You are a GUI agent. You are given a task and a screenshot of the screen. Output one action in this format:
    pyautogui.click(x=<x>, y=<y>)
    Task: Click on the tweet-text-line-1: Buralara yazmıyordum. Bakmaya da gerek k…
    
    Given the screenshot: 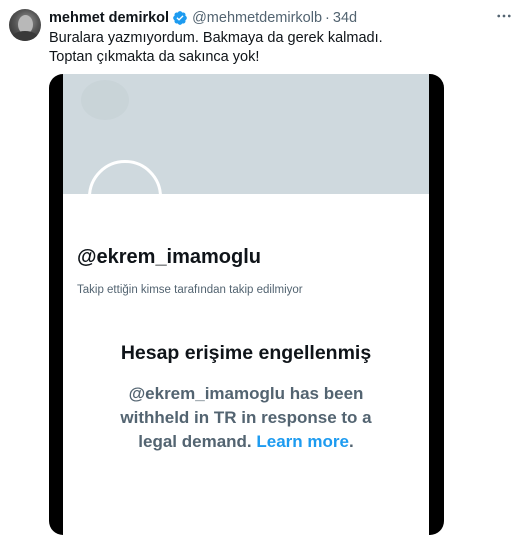 What is the action you would take?
    pyautogui.click(x=216, y=38)
    